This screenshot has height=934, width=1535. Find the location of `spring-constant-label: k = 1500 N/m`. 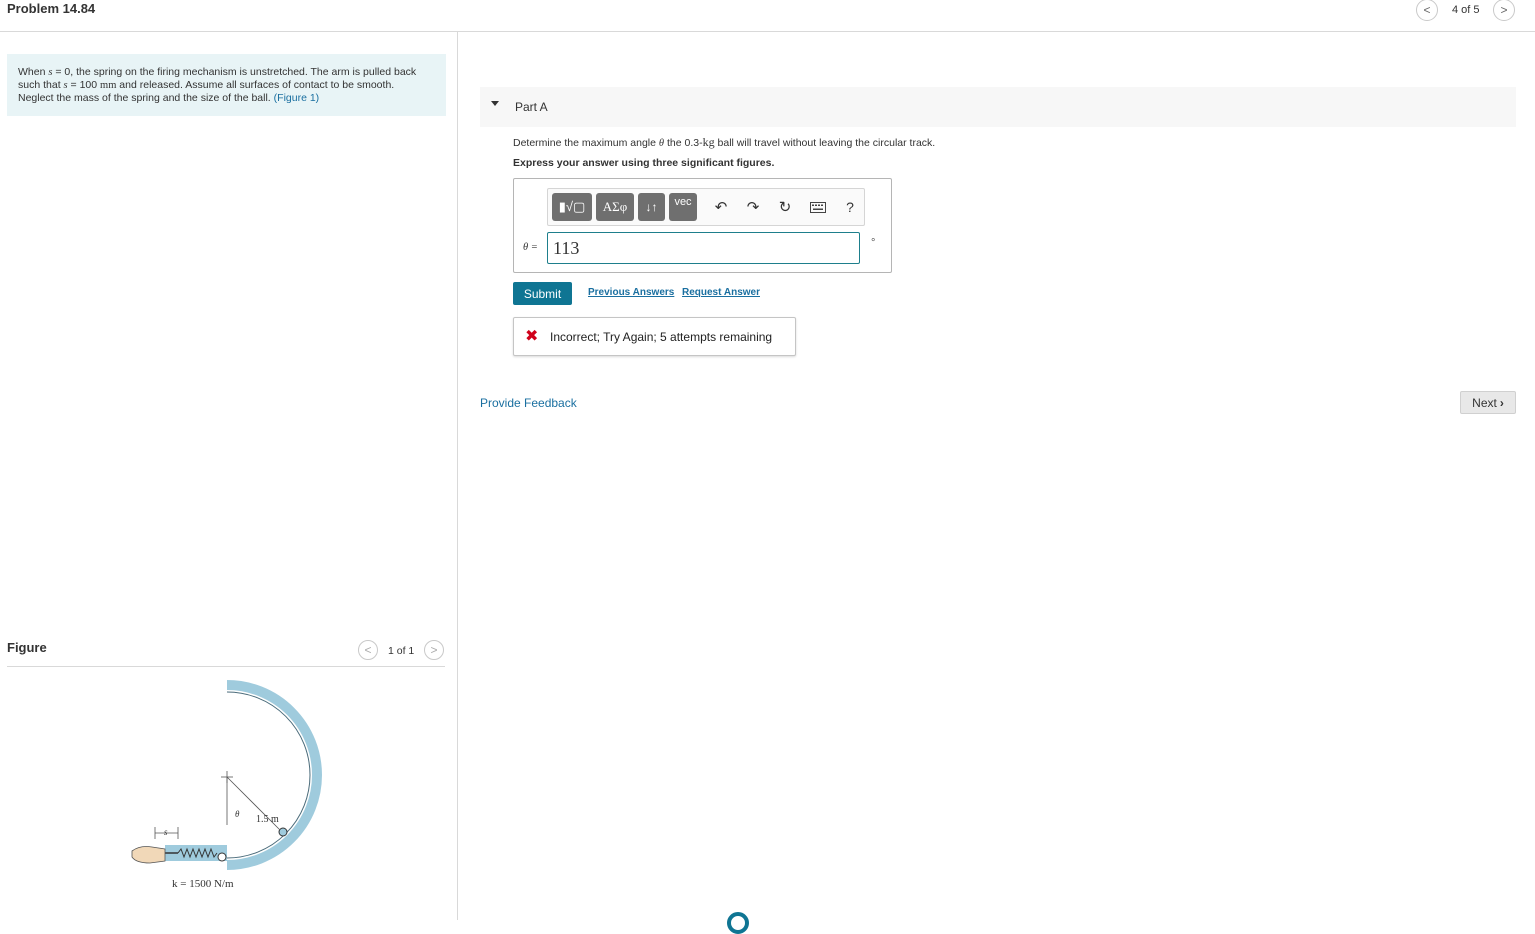

spring-constant-label: k = 1500 N/m is located at coordinates (203, 884).